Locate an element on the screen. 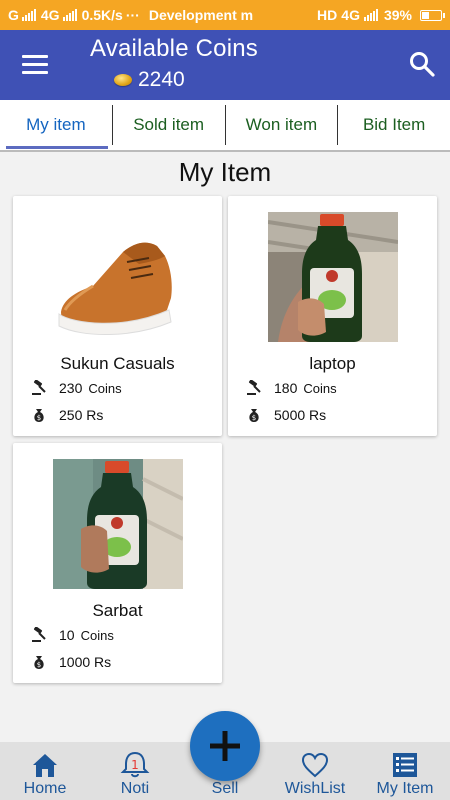  status-bar: G 4G 0.5K/s ··· Development m HD 4G 39% is located at coordinates (225, 15).